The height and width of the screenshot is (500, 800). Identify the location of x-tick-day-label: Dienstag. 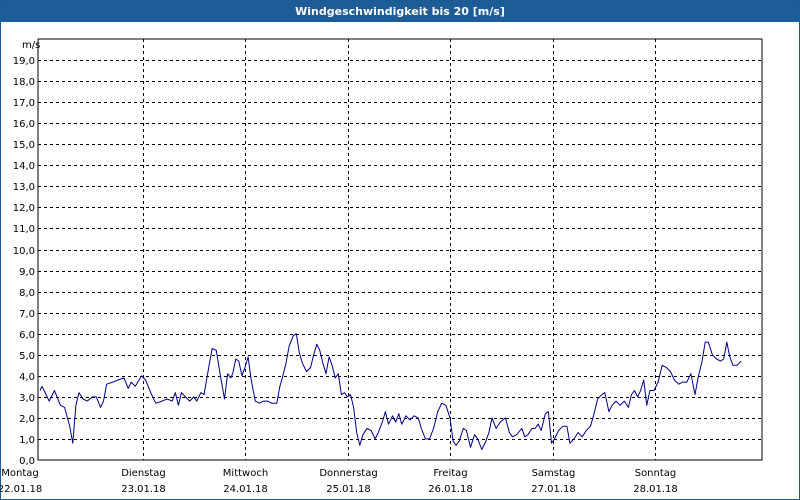
(143, 473).